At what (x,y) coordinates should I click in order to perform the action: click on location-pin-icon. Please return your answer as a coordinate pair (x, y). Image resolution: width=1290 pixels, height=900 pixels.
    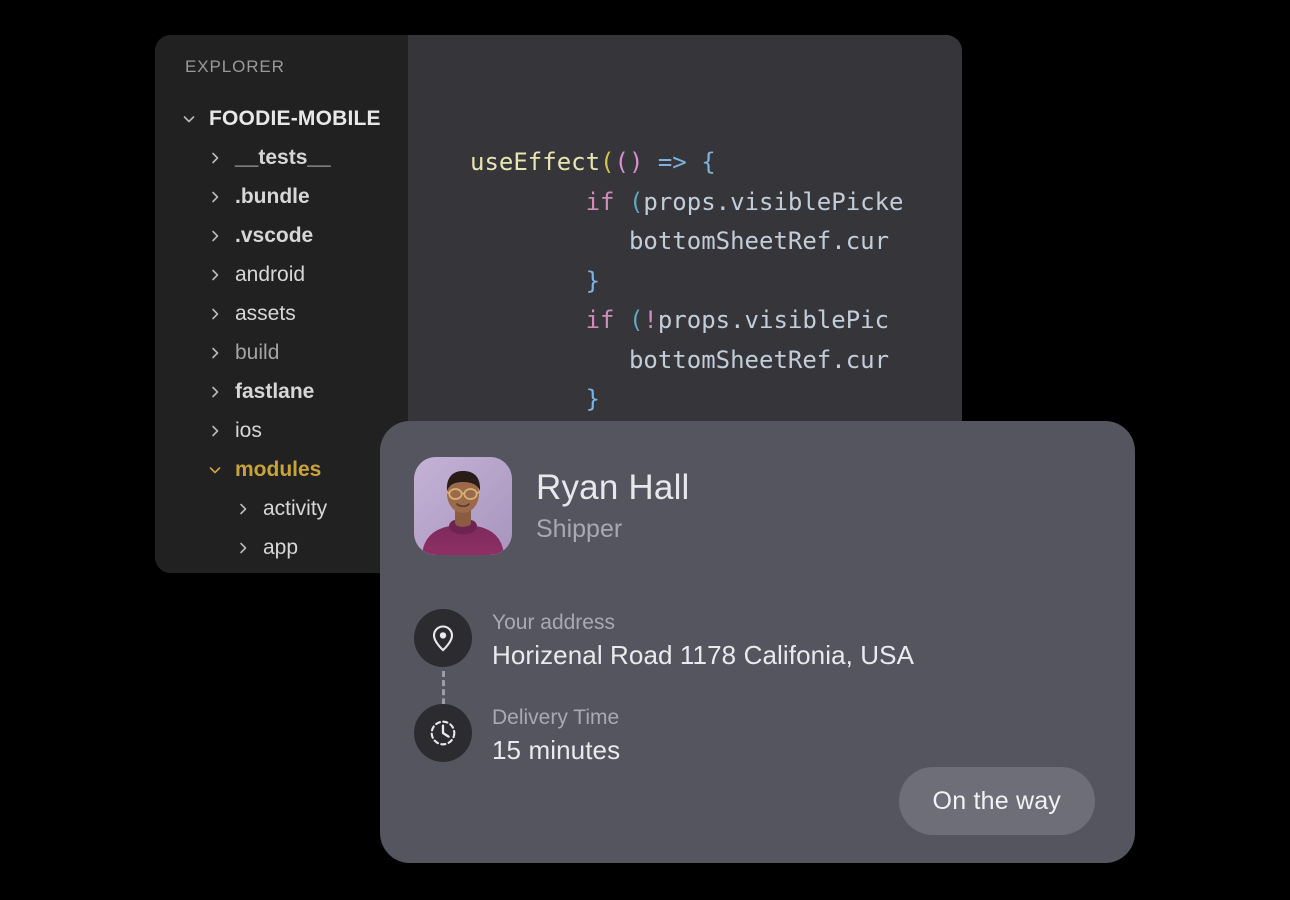
    Looking at the image, I should click on (443, 638).